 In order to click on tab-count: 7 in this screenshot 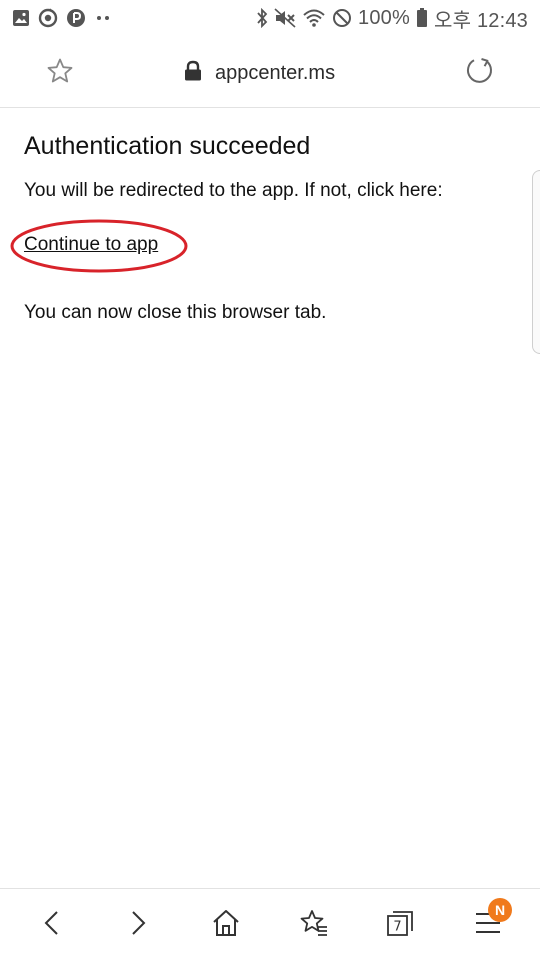, I will do `click(397, 926)`.